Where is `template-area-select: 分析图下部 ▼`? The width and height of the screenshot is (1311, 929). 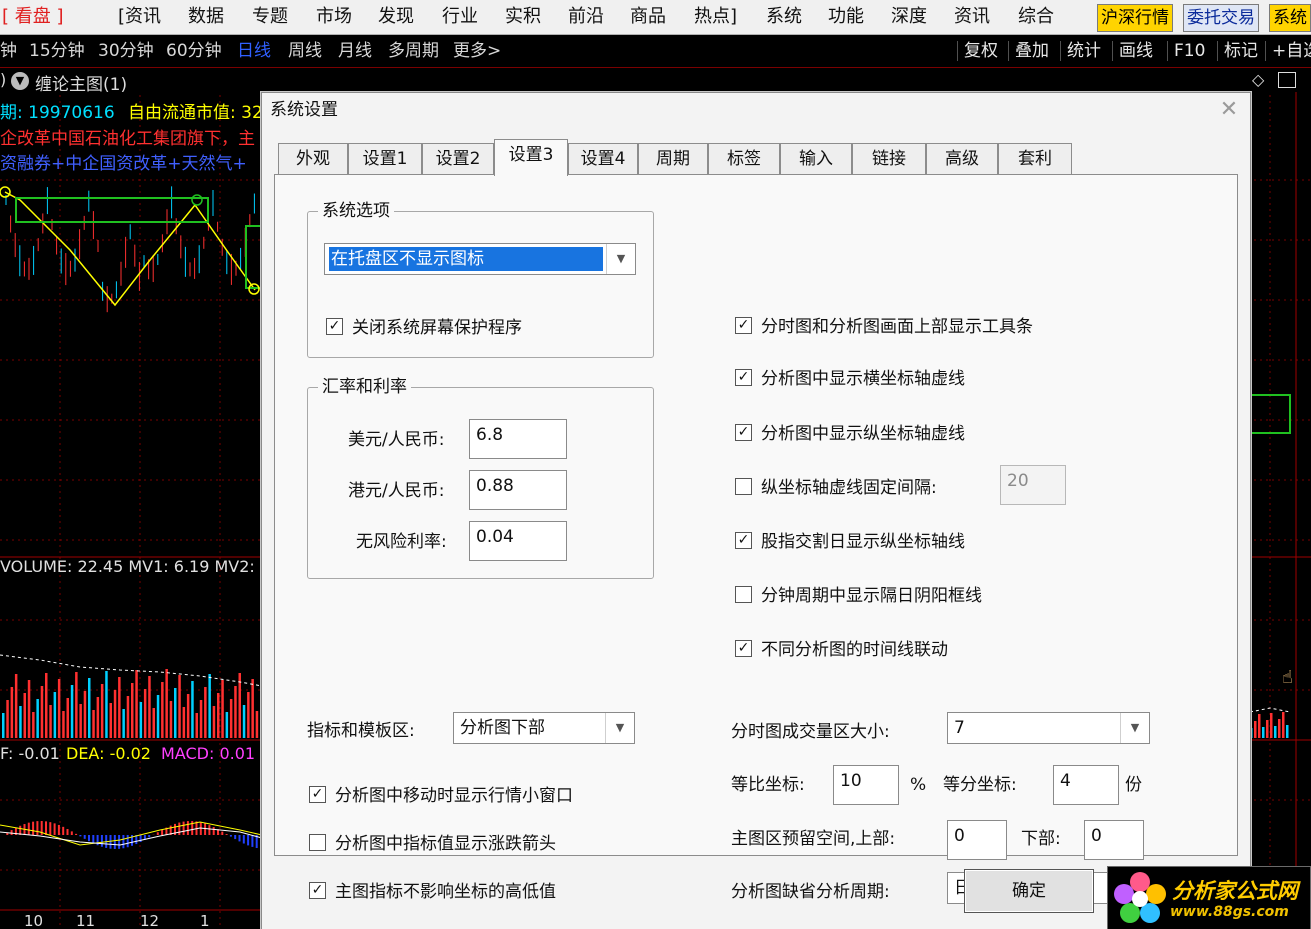 template-area-select: 分析图下部 ▼ is located at coordinates (544, 728).